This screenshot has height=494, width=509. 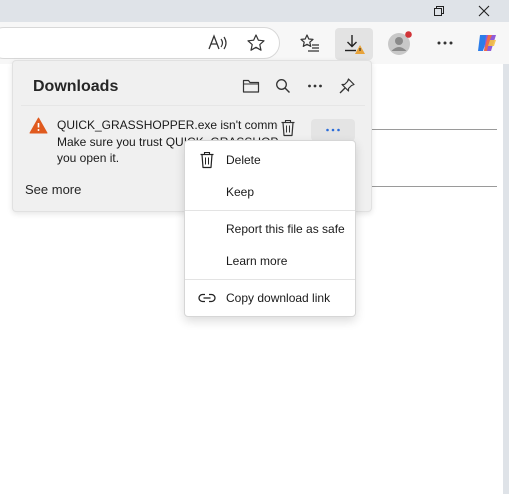 I want to click on title-bar, so click(x=254, y=11).